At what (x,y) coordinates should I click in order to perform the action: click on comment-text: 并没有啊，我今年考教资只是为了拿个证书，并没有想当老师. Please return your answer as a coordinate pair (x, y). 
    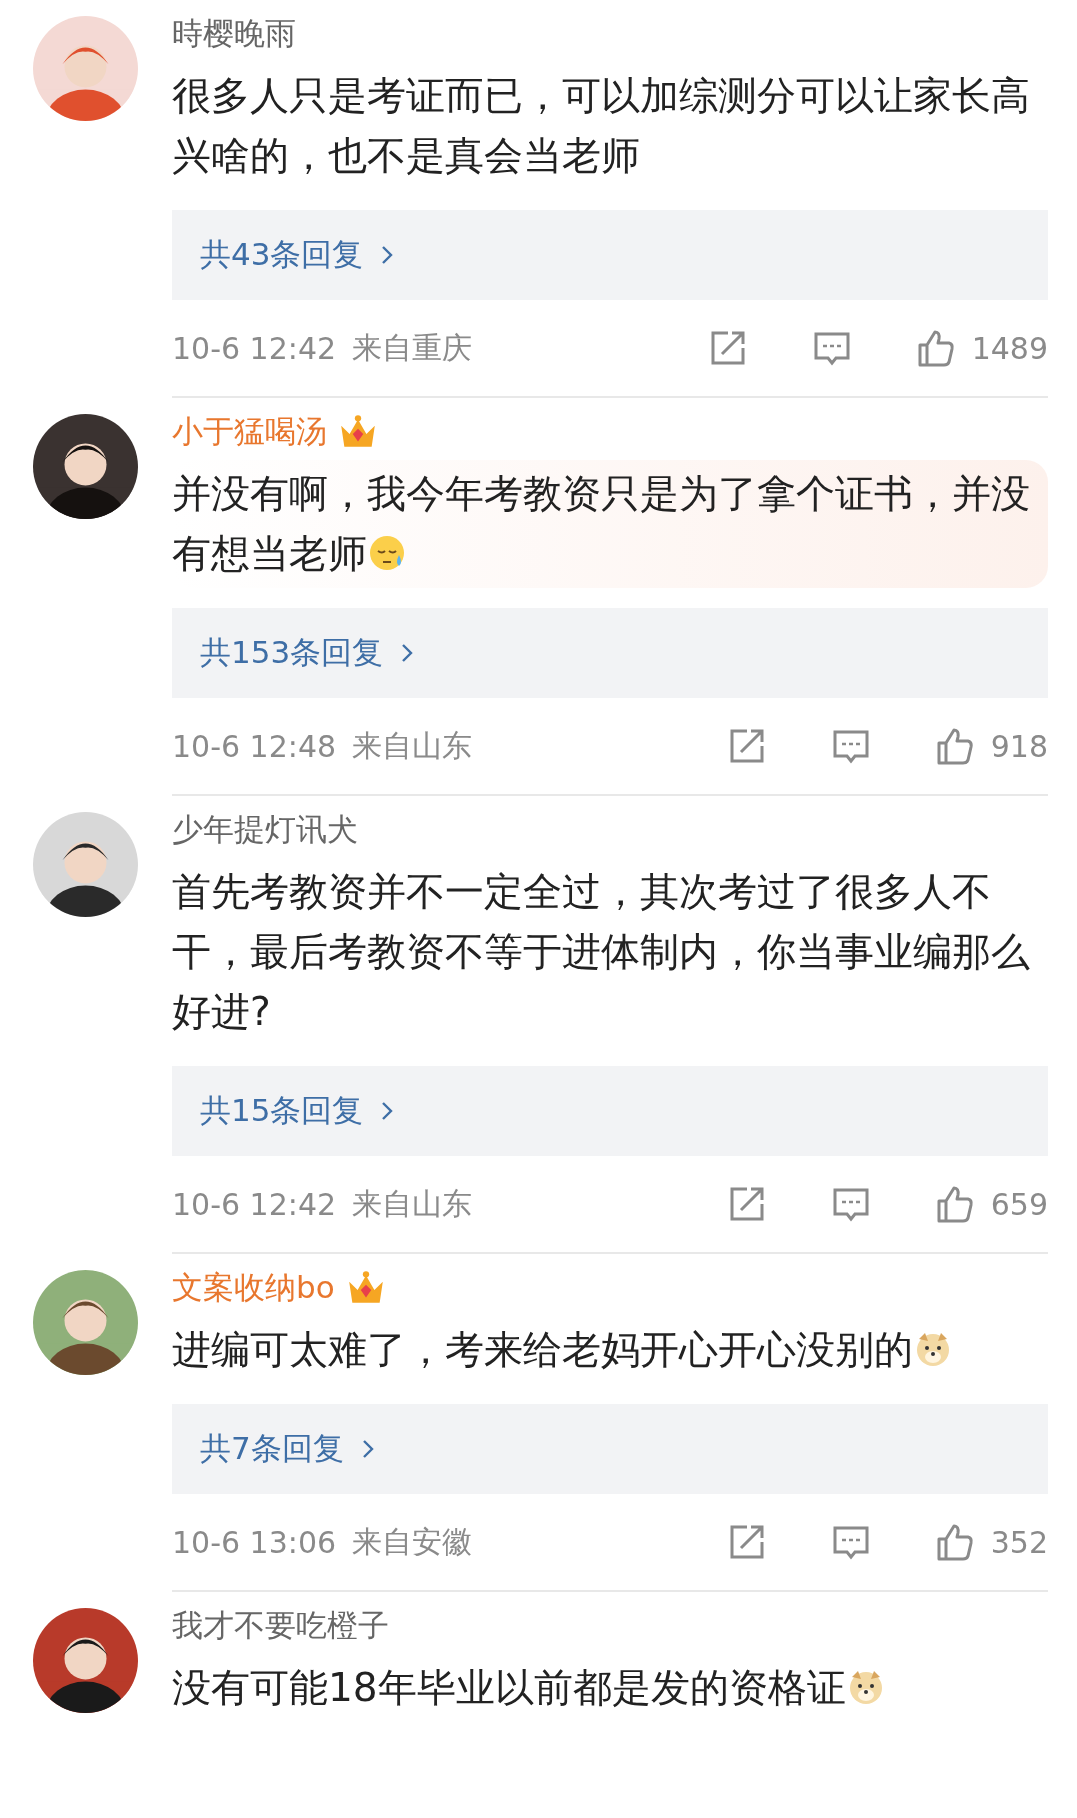
    Looking at the image, I should click on (601, 524).